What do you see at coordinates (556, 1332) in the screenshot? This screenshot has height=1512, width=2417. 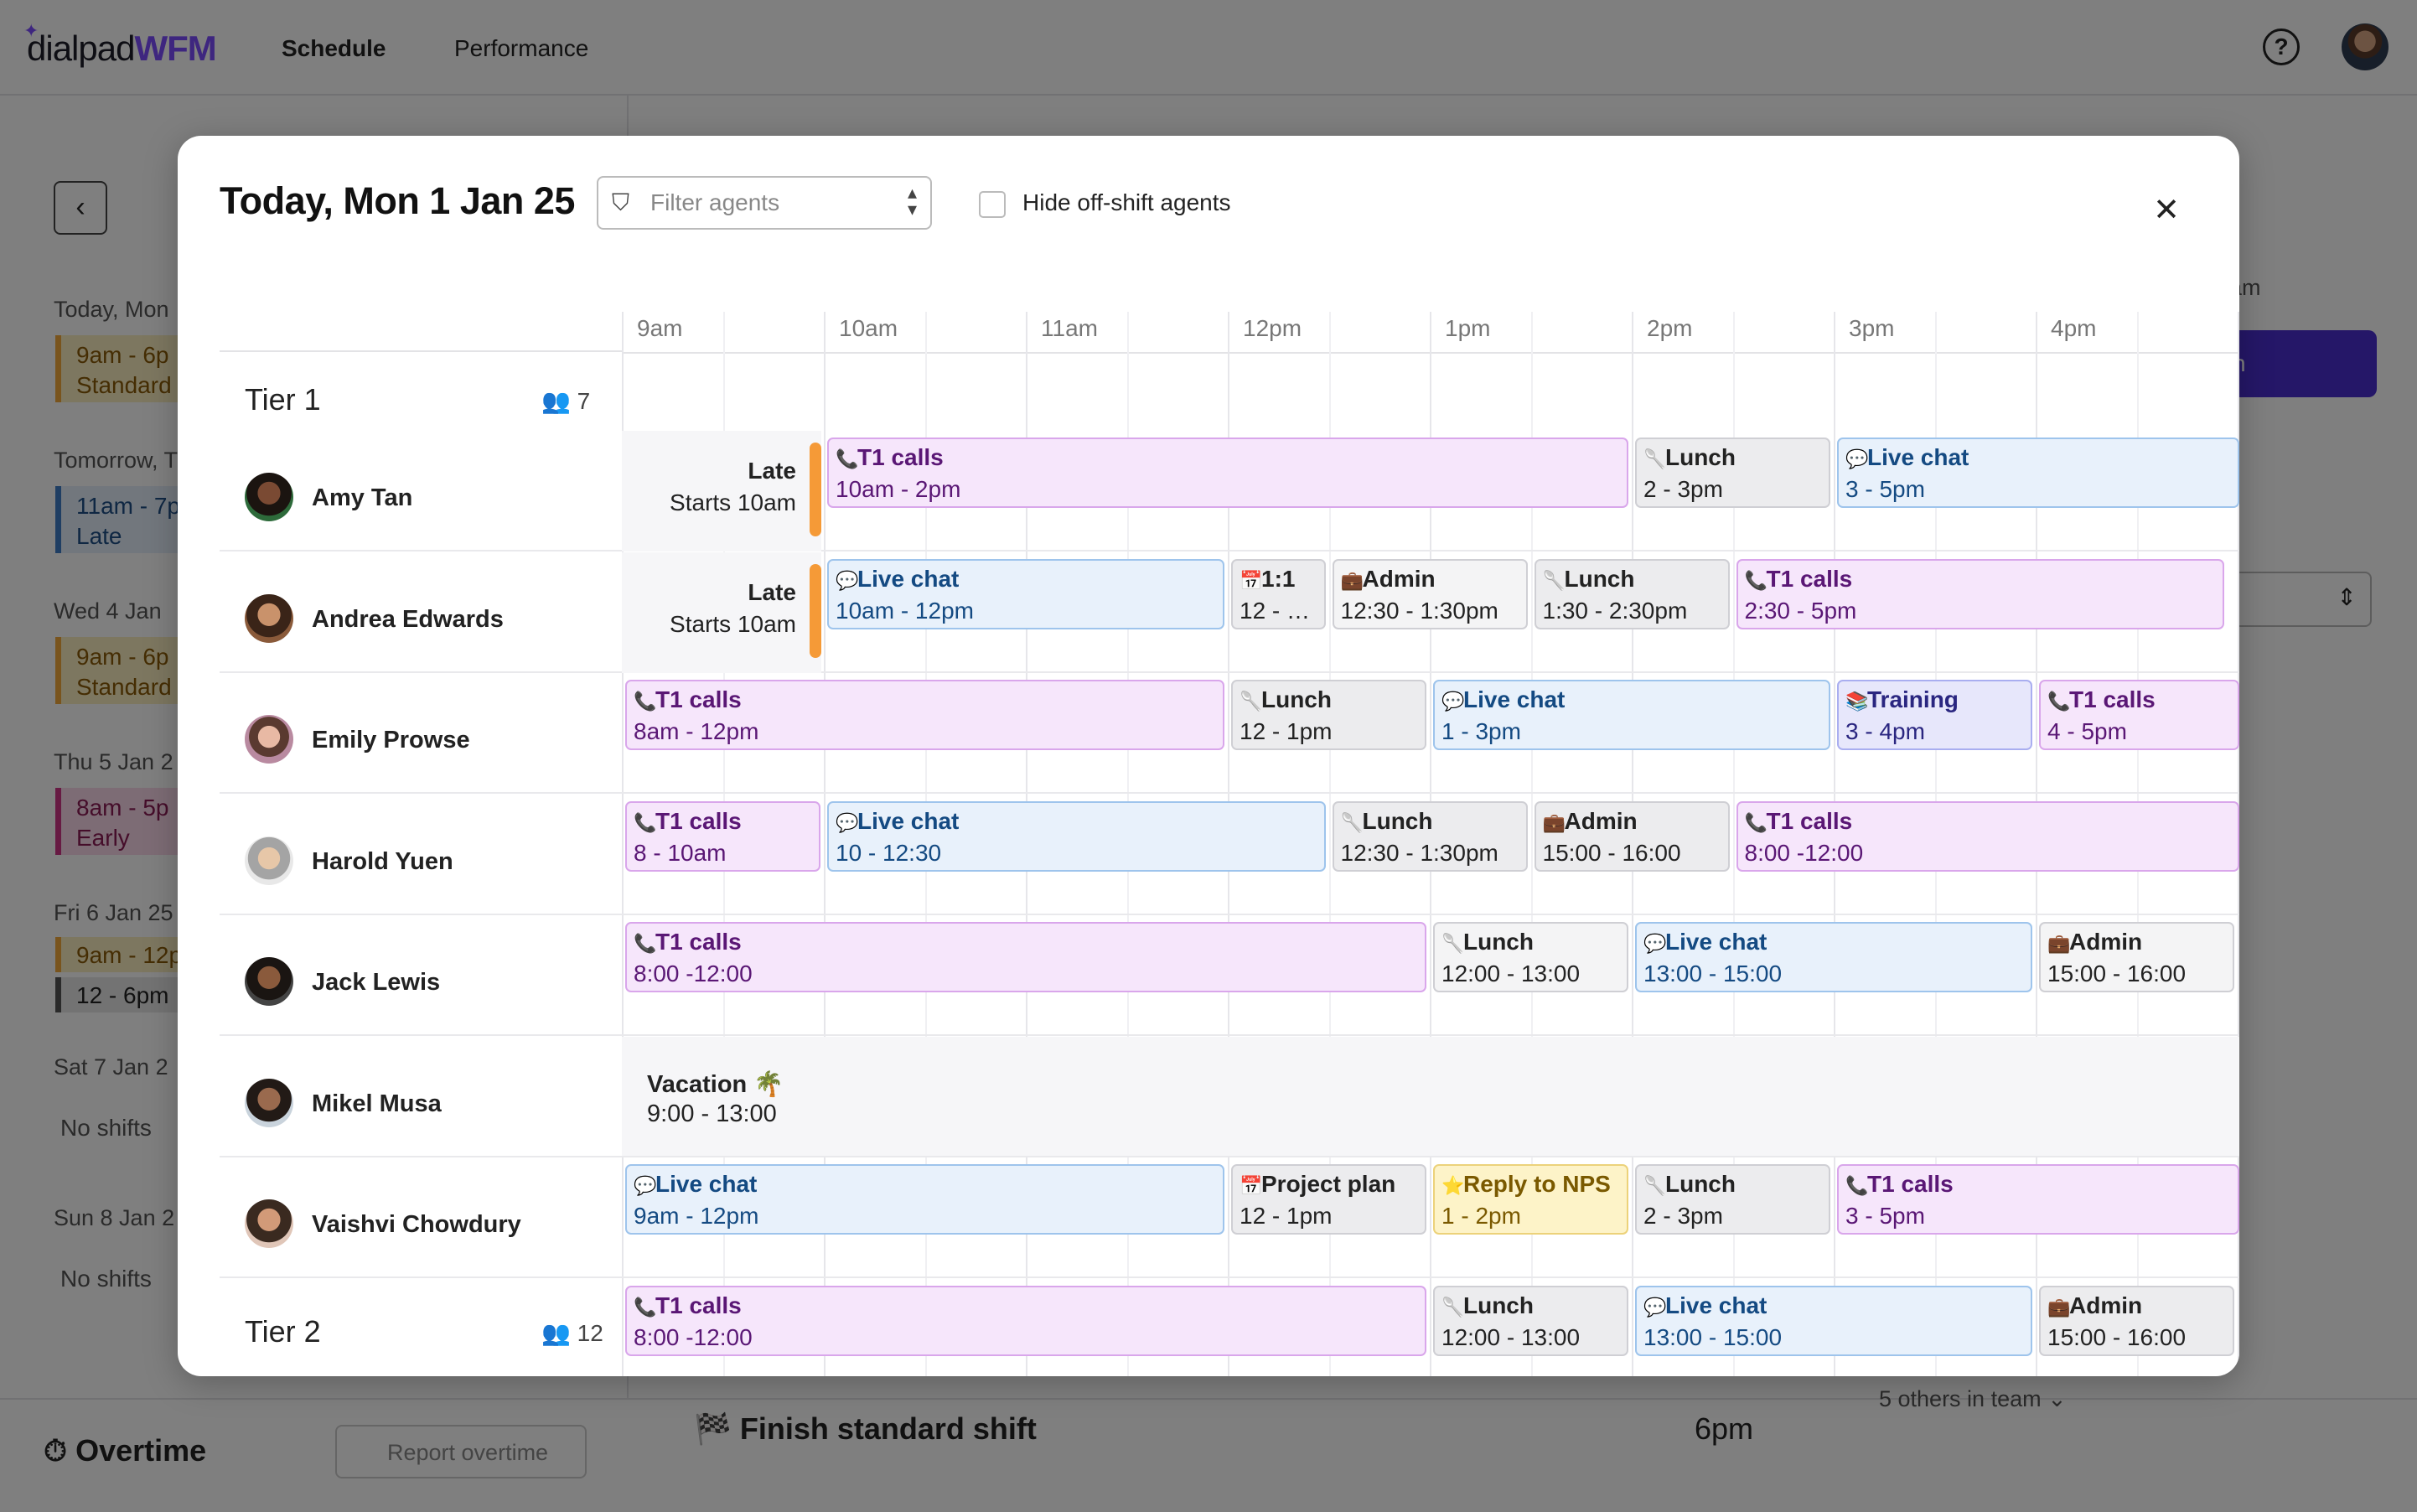 I see `users-icon: 👥` at bounding box center [556, 1332].